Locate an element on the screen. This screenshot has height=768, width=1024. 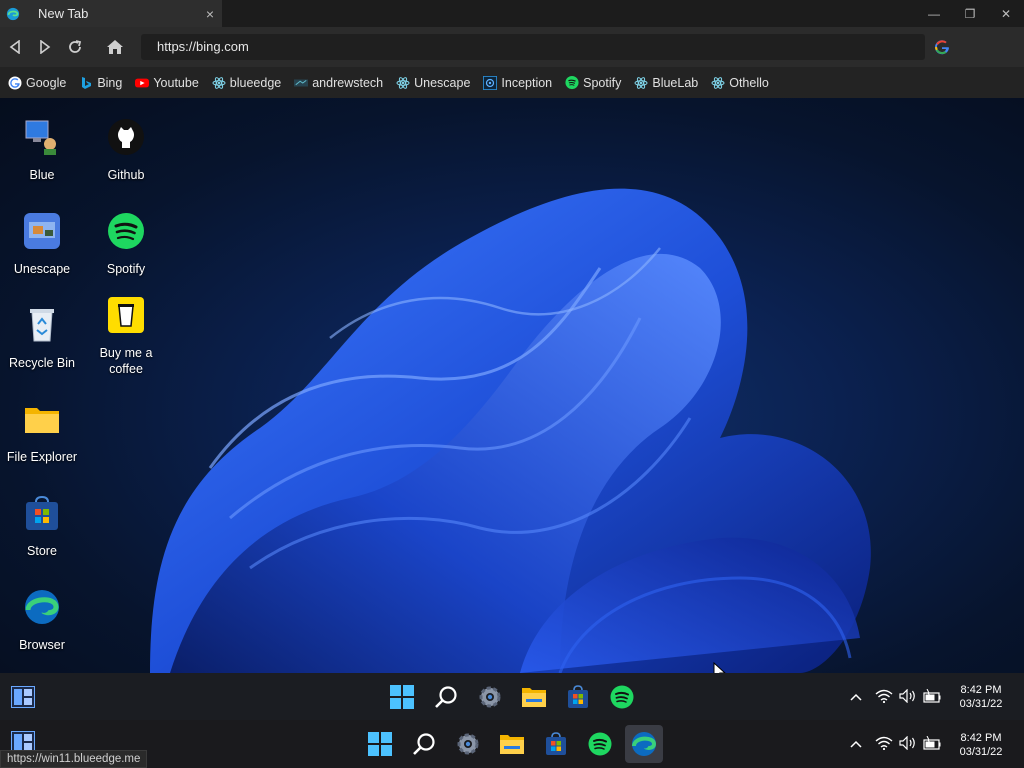
back-button is located at coordinates (15, 47).